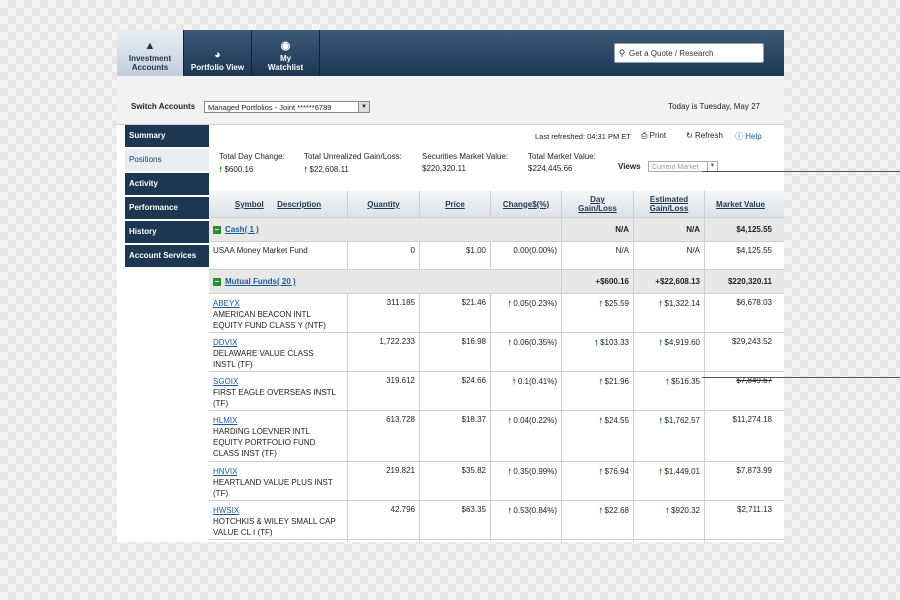 The width and height of the screenshot is (900, 600). Describe the element at coordinates (385, 281) in the screenshot. I see `mutual-funds-toggle: – Mutual Funds( 20 )` at that location.